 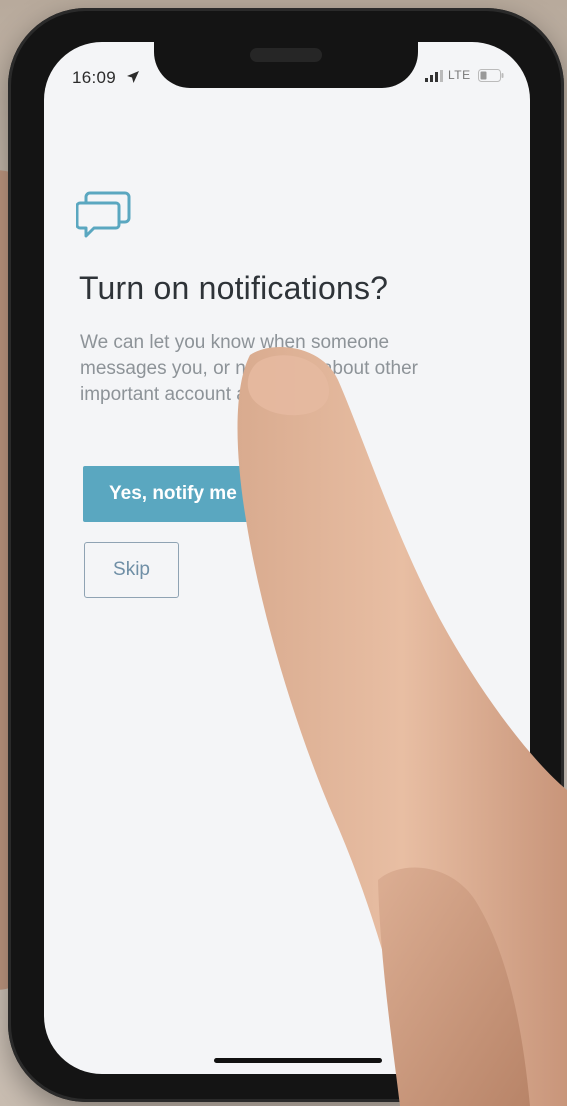 I want to click on dialog-title: Turn on notifications?, so click(x=234, y=288).